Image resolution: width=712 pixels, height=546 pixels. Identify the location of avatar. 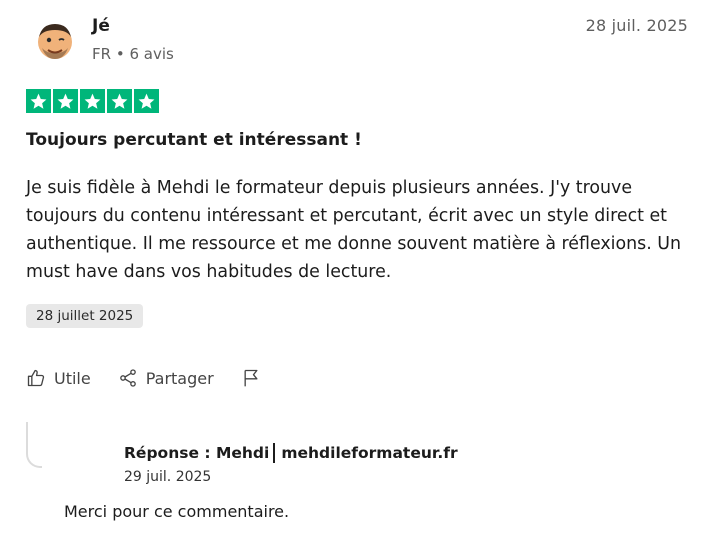
(55, 41).